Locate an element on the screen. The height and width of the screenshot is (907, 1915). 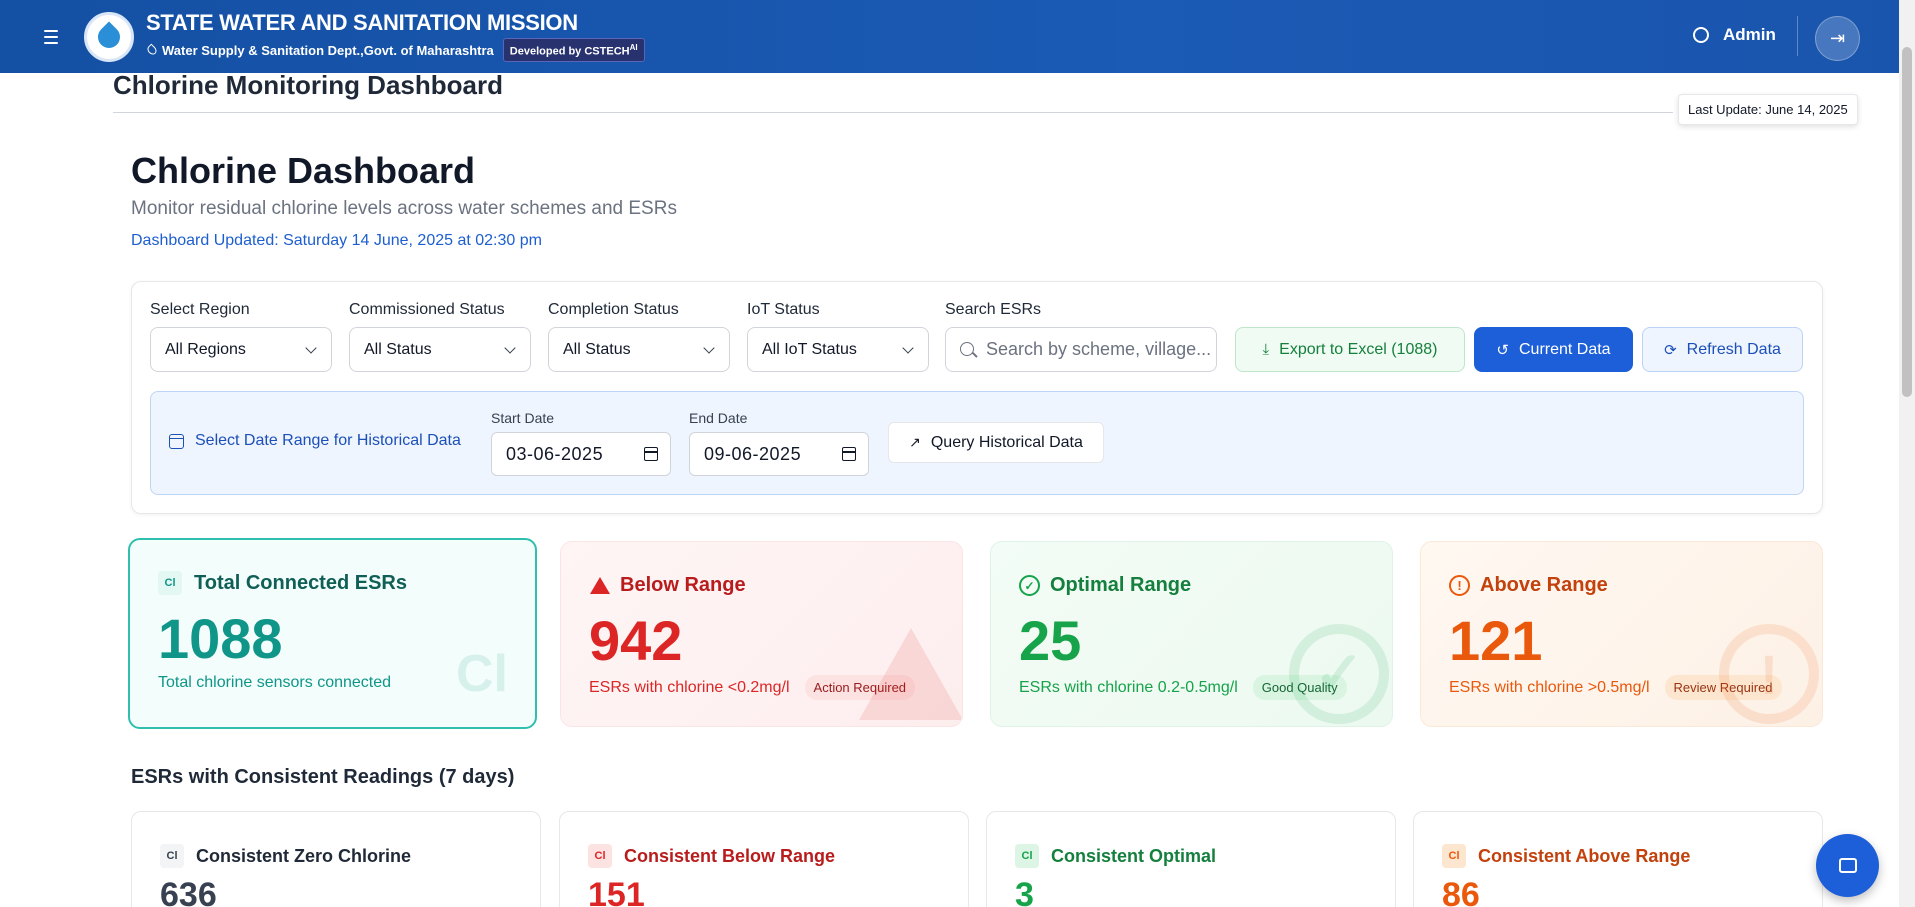
stat-value: 121 is located at coordinates (1496, 640).